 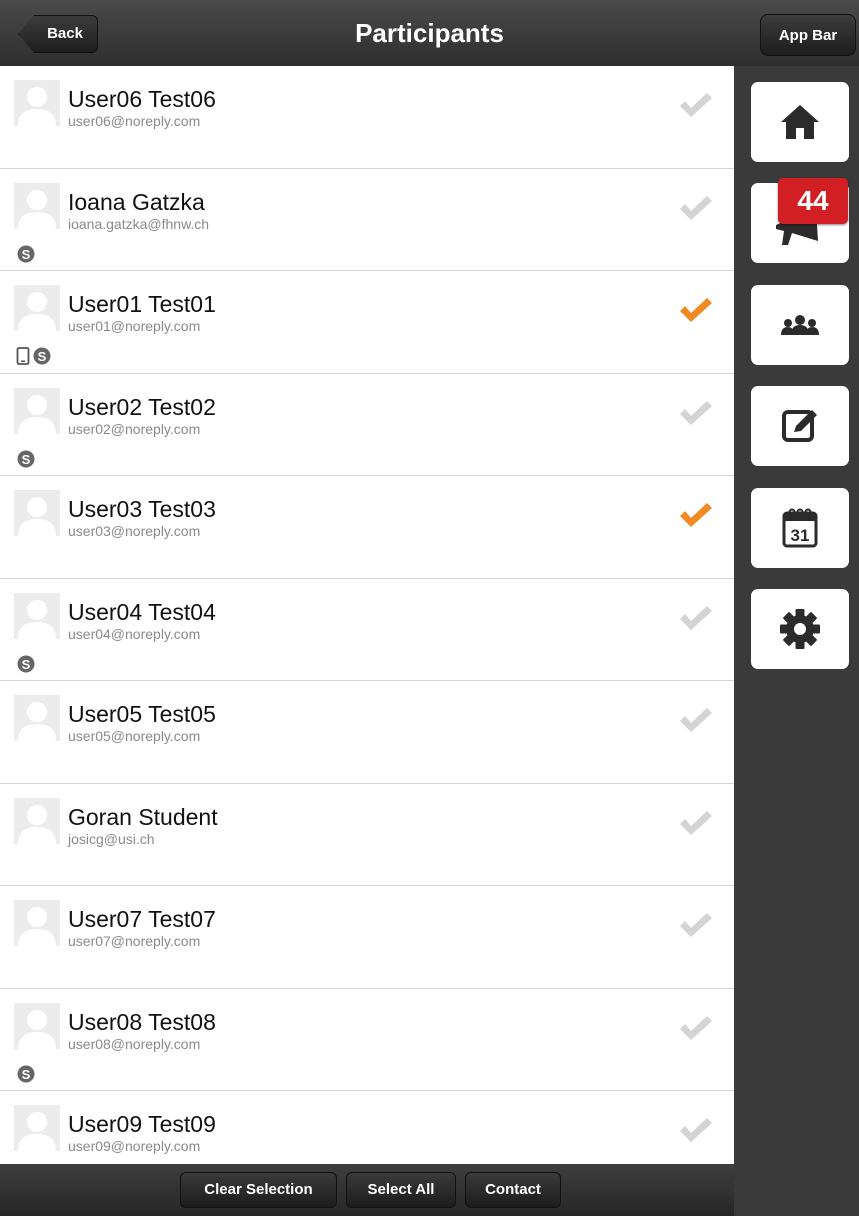 What do you see at coordinates (134, 428) in the screenshot?
I see `participant-email: user02@noreply.com` at bounding box center [134, 428].